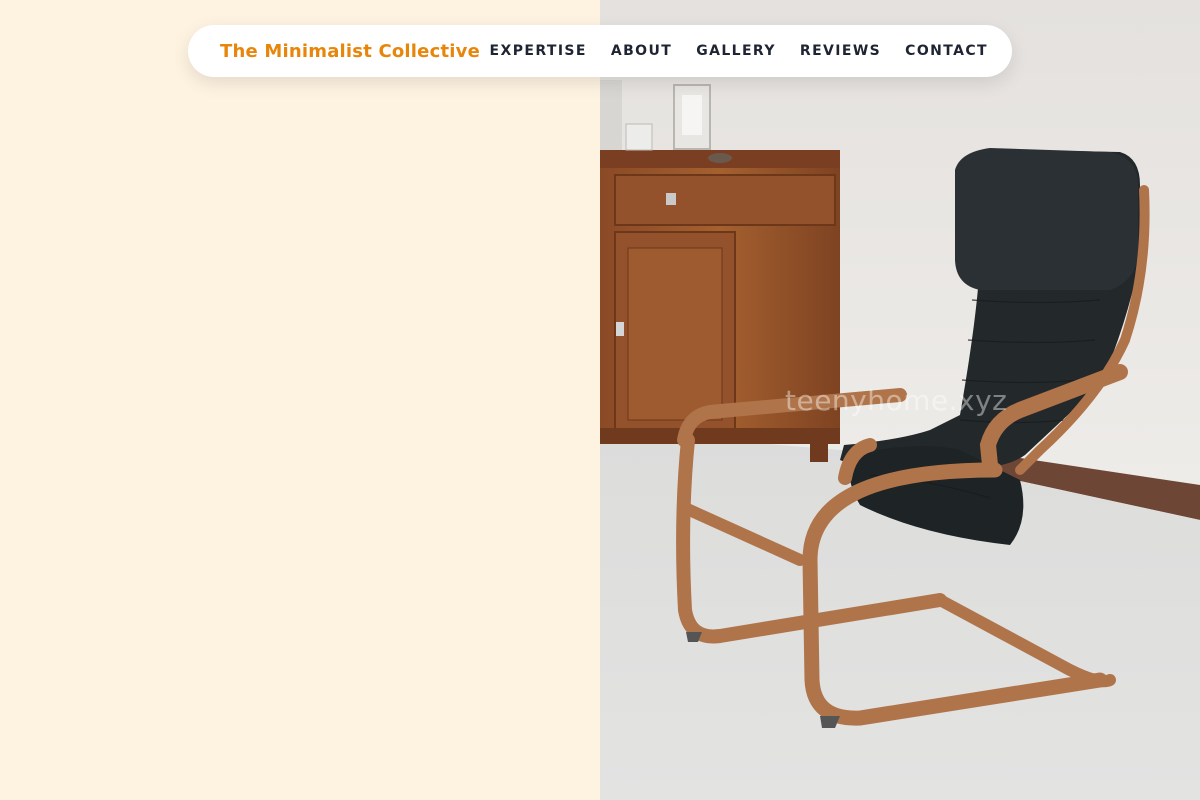  I want to click on nav-link-expertise: EXPERTISE, so click(538, 51).